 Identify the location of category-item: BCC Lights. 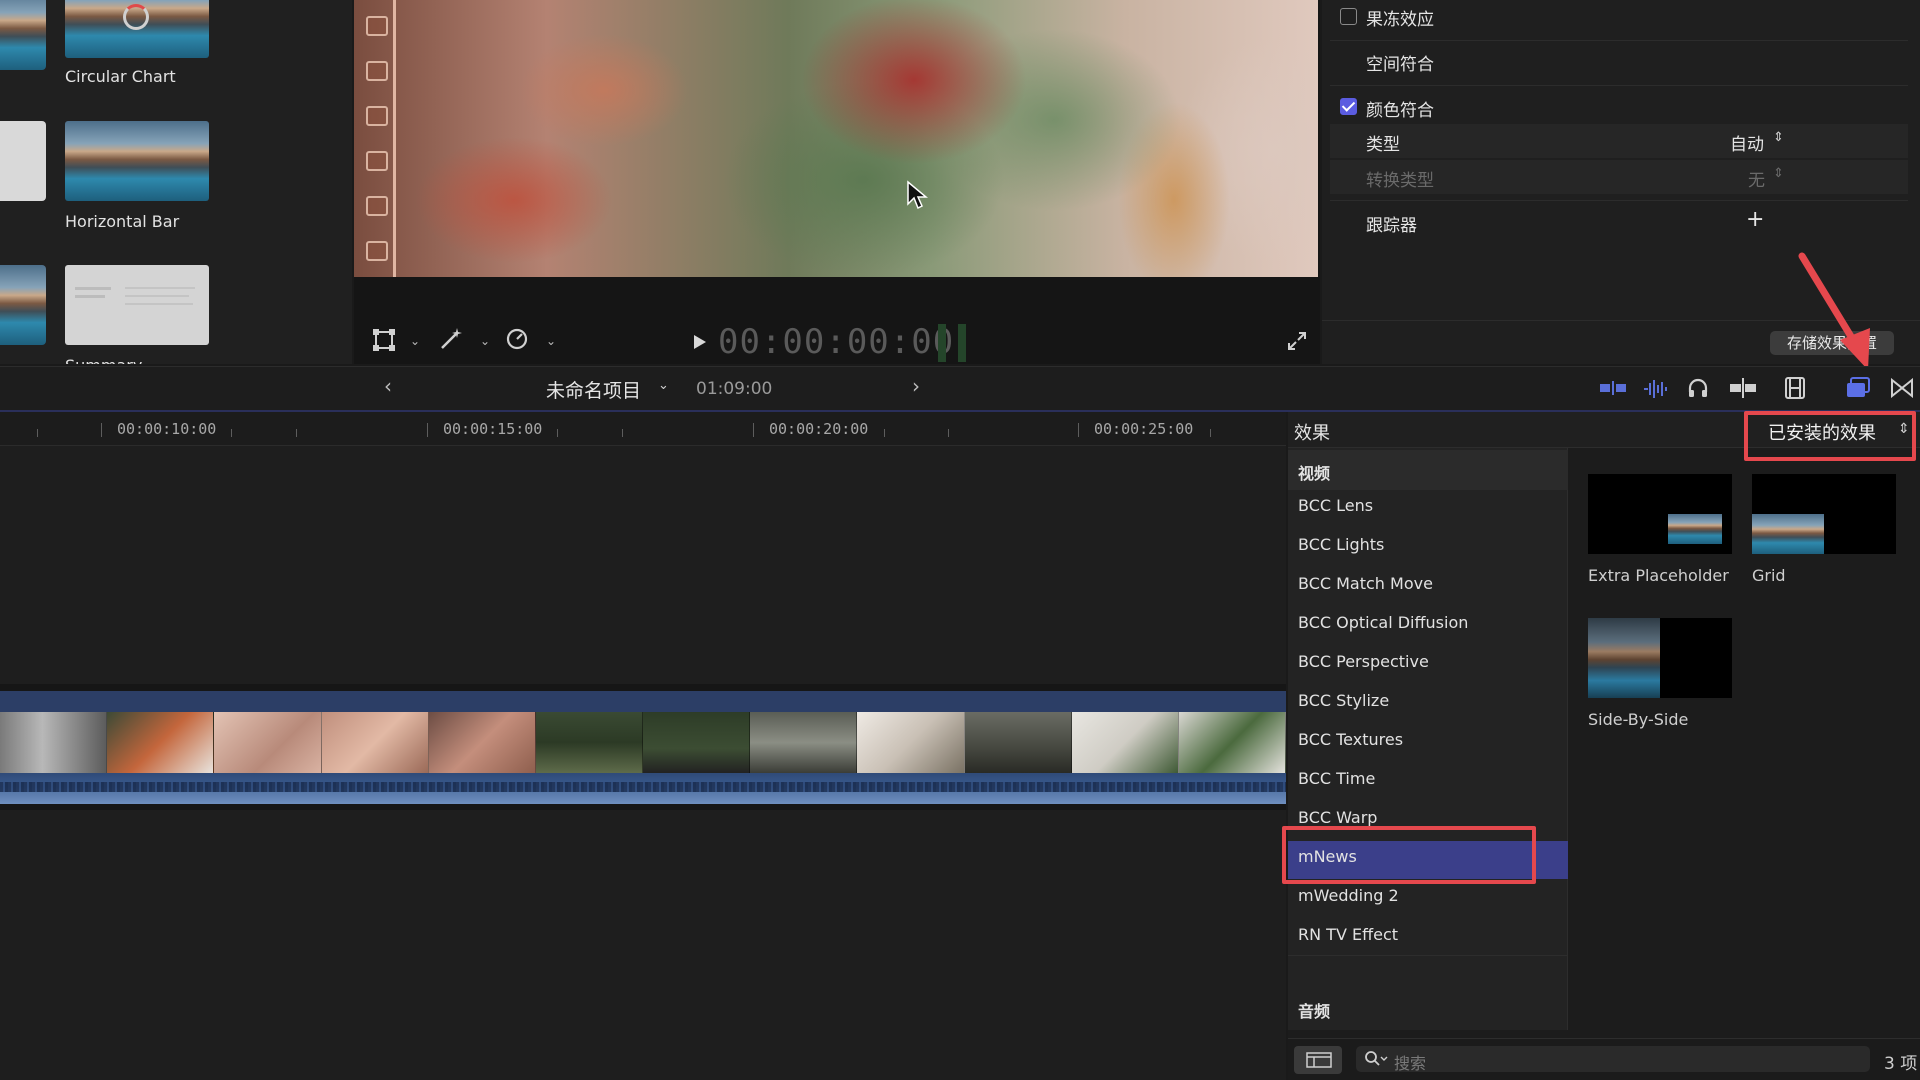
(1341, 544).